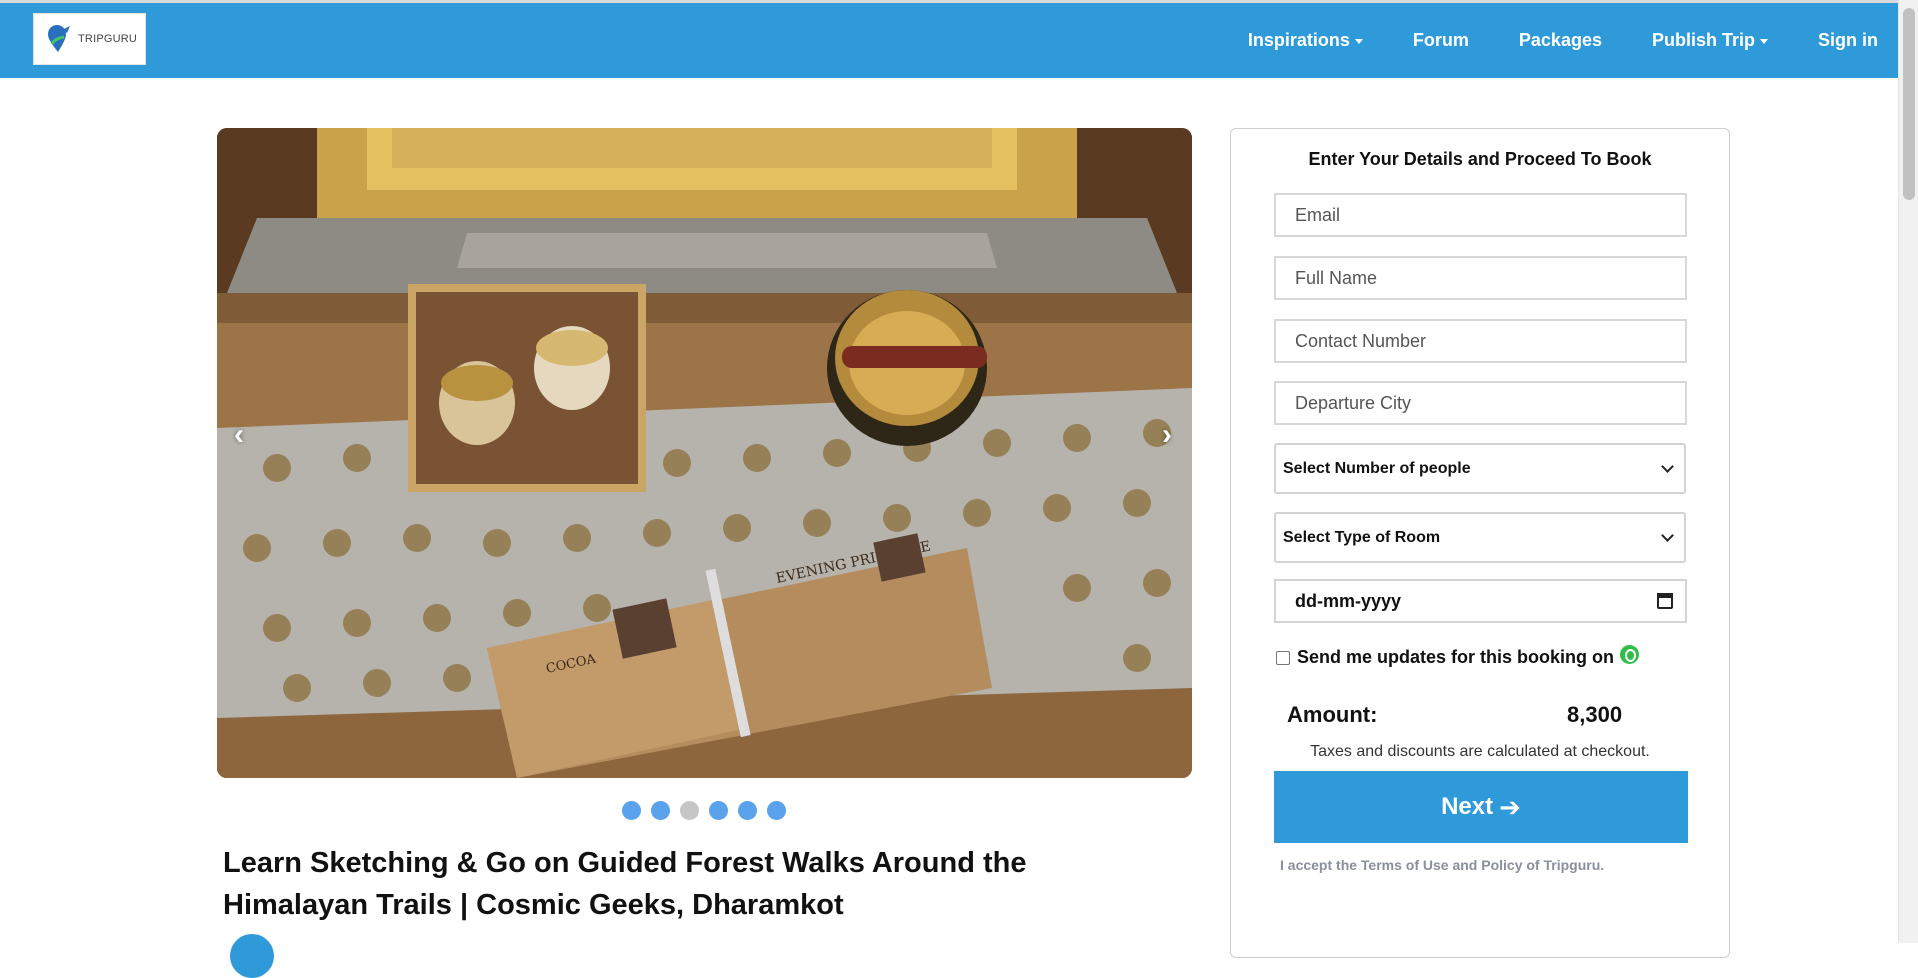 The width and height of the screenshot is (1918, 978). I want to click on nav-sign-in: Sign in, so click(1848, 40).